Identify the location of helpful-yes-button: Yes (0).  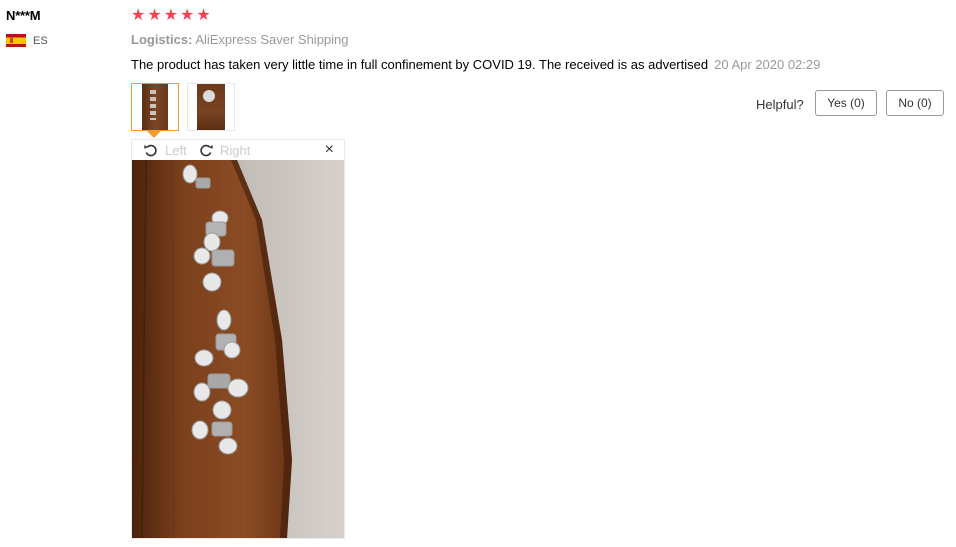
(846, 103).